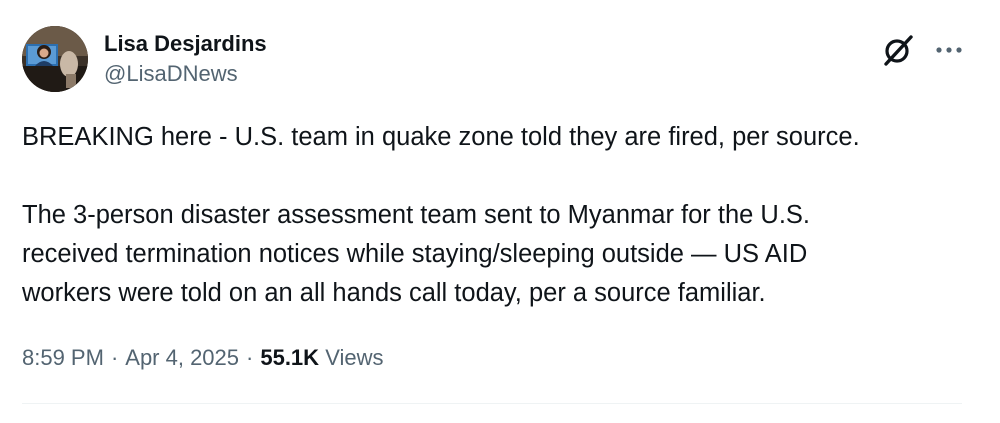 The image size is (1000, 423). I want to click on more-icon, so click(949, 50).